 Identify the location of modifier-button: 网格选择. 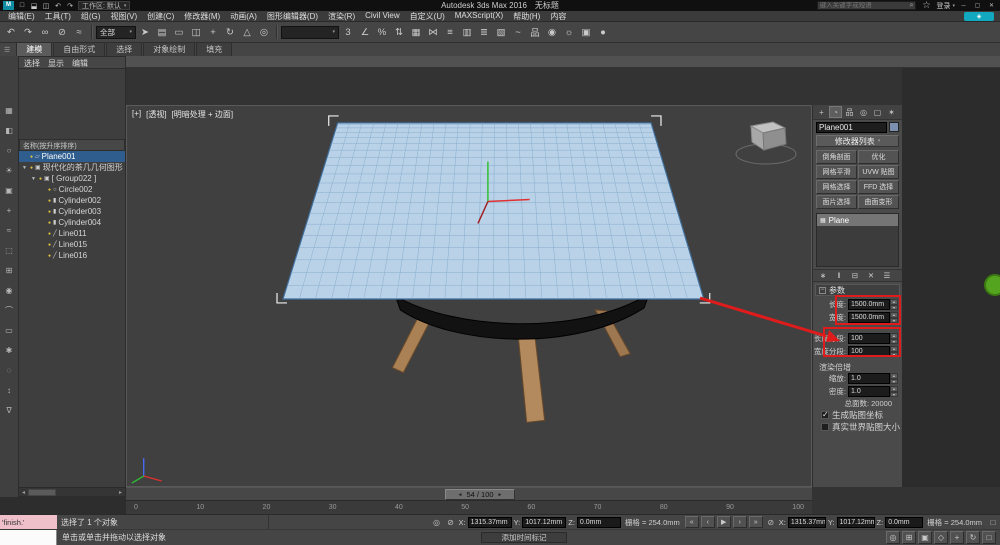
(836, 187).